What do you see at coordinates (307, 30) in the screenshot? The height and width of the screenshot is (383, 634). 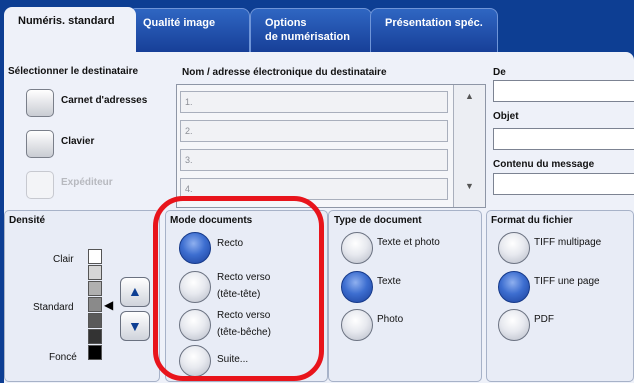 I see `tab-label: Options de numérisation` at bounding box center [307, 30].